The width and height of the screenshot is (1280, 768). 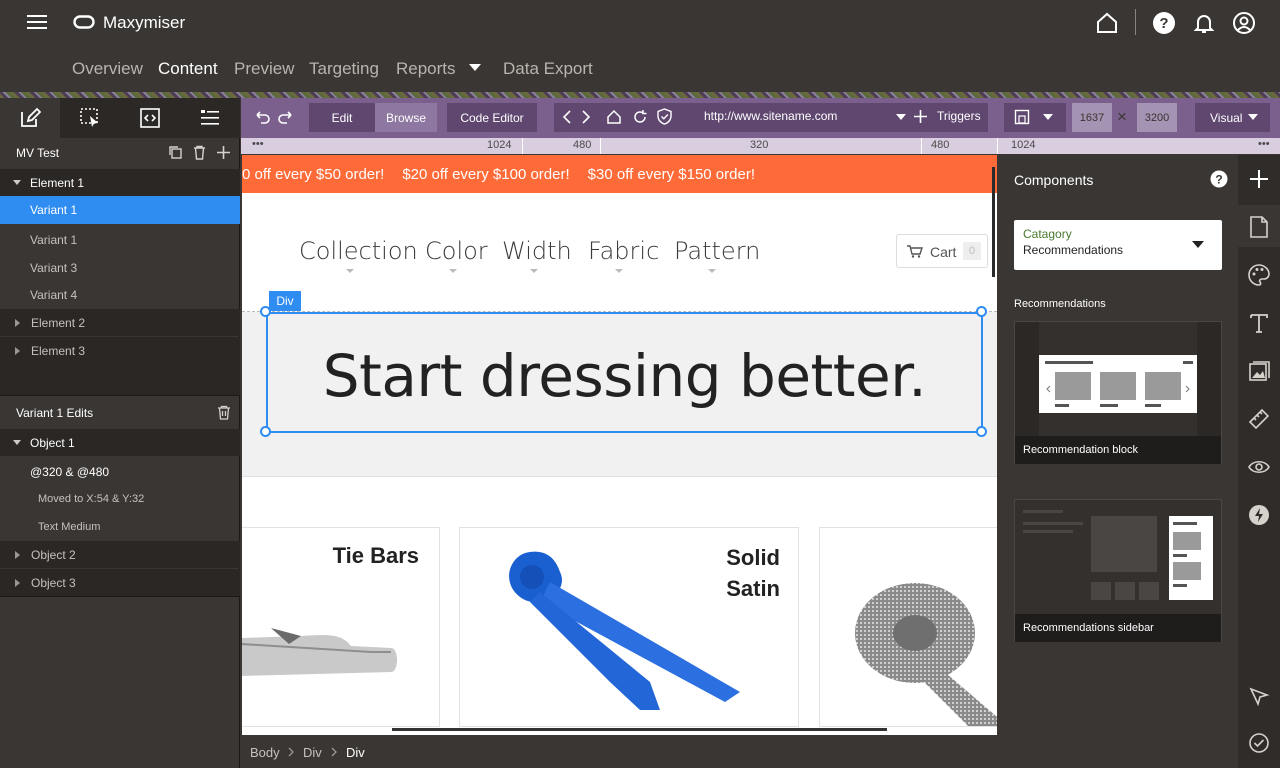 I want to click on lightning-icon, so click(x=1259, y=515).